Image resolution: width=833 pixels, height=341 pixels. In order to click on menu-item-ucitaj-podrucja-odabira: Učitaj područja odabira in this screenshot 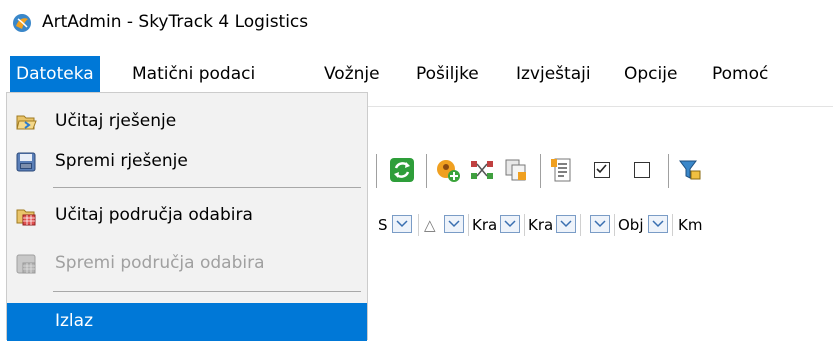, I will do `click(187, 216)`.